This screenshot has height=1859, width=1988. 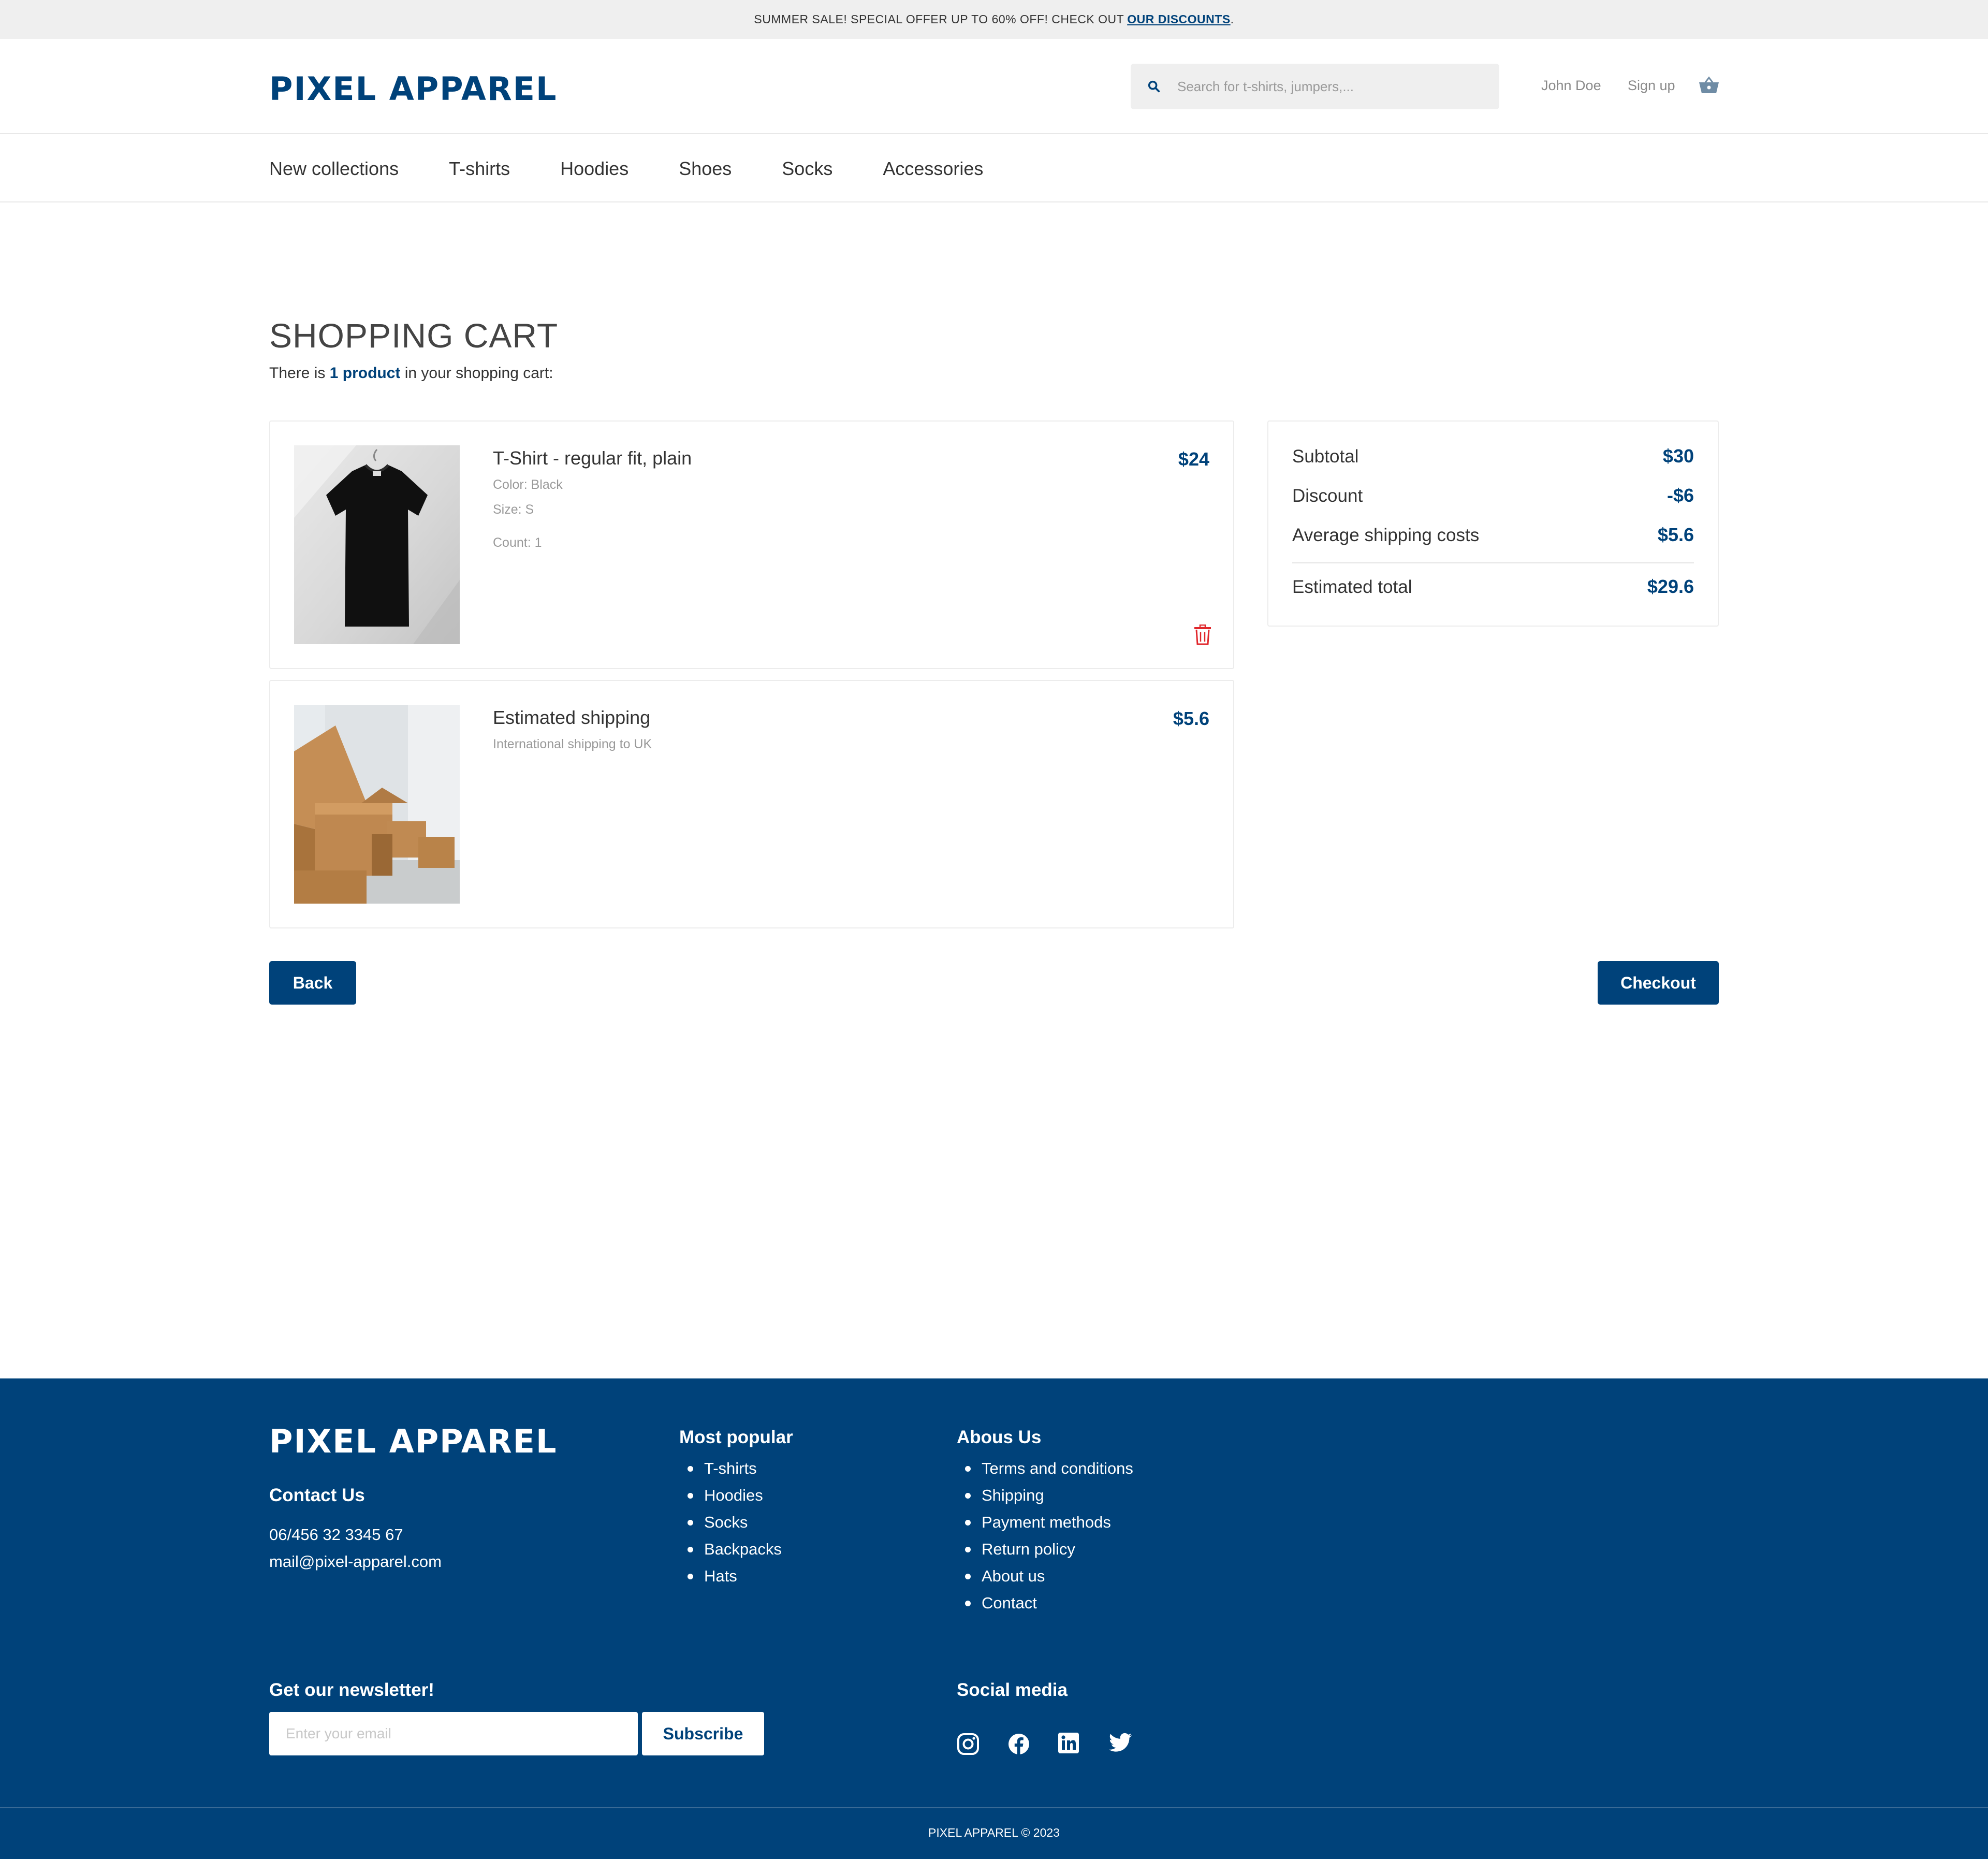 What do you see at coordinates (1045, 1549) in the screenshot?
I see `about-link-return-policy: Return policy` at bounding box center [1045, 1549].